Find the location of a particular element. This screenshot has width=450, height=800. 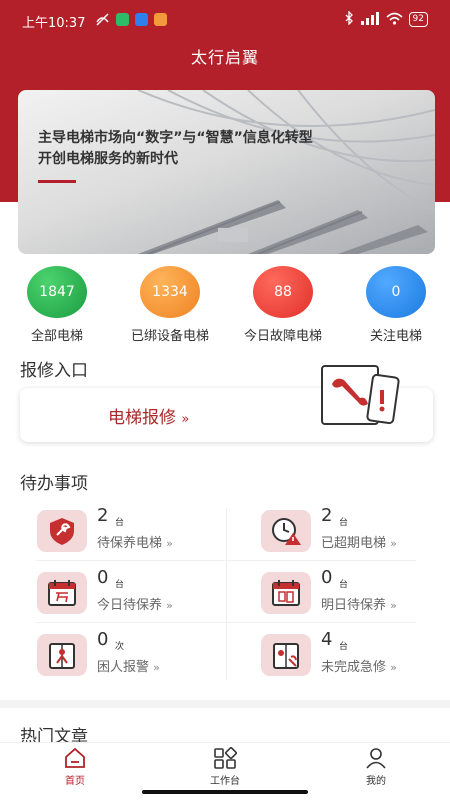

todo-label: 未完成急修 » is located at coordinates (359, 665).